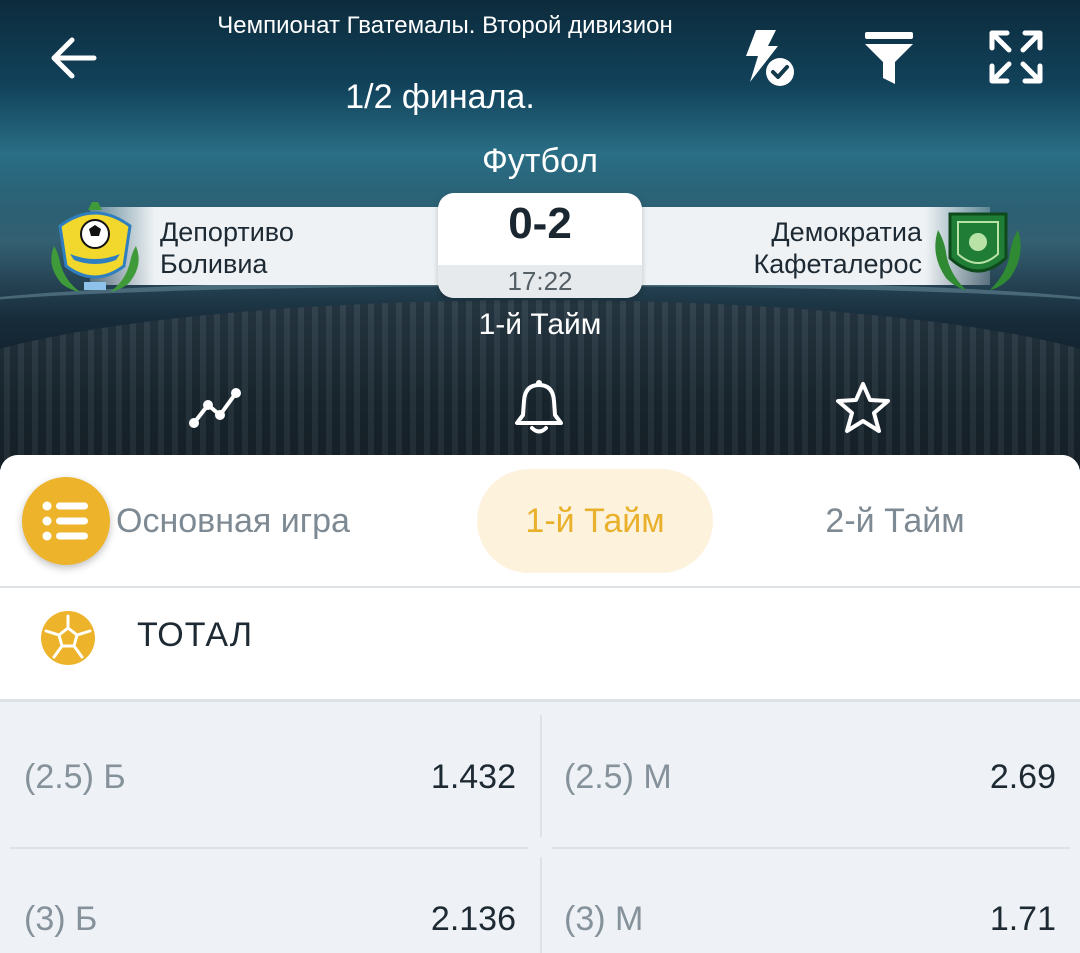 This screenshot has height=953, width=1080. Describe the element at coordinates (978, 248) in the screenshot. I see `away-team-logo` at that location.